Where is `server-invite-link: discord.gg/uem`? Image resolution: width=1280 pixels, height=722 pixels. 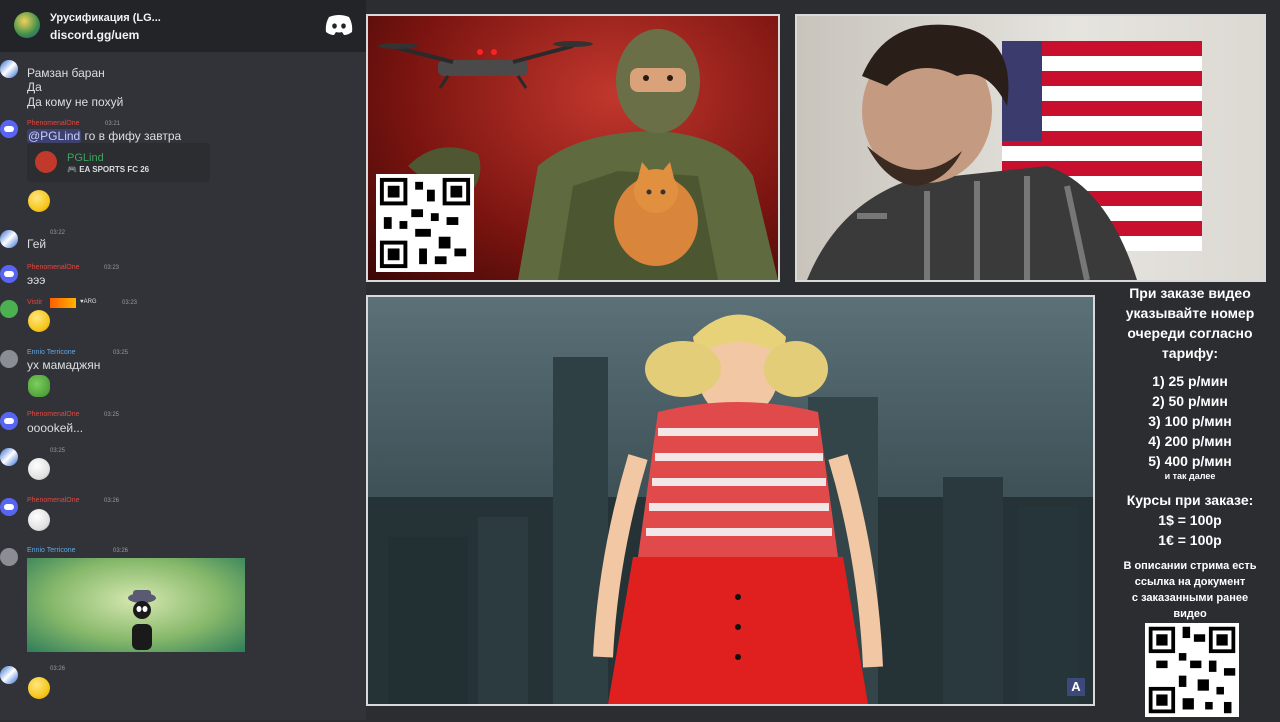
server-invite-link: discord.gg/uem is located at coordinates (94, 35).